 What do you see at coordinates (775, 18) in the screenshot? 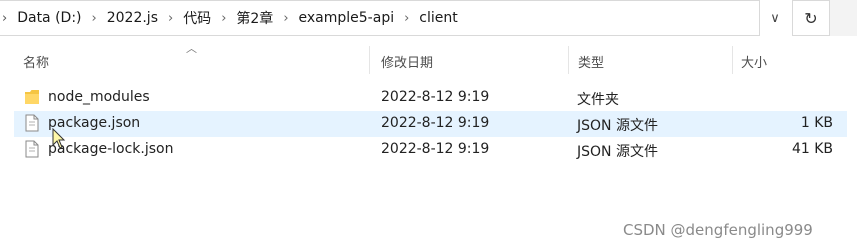
I see `chevron-down-icon: ∨` at bounding box center [775, 18].